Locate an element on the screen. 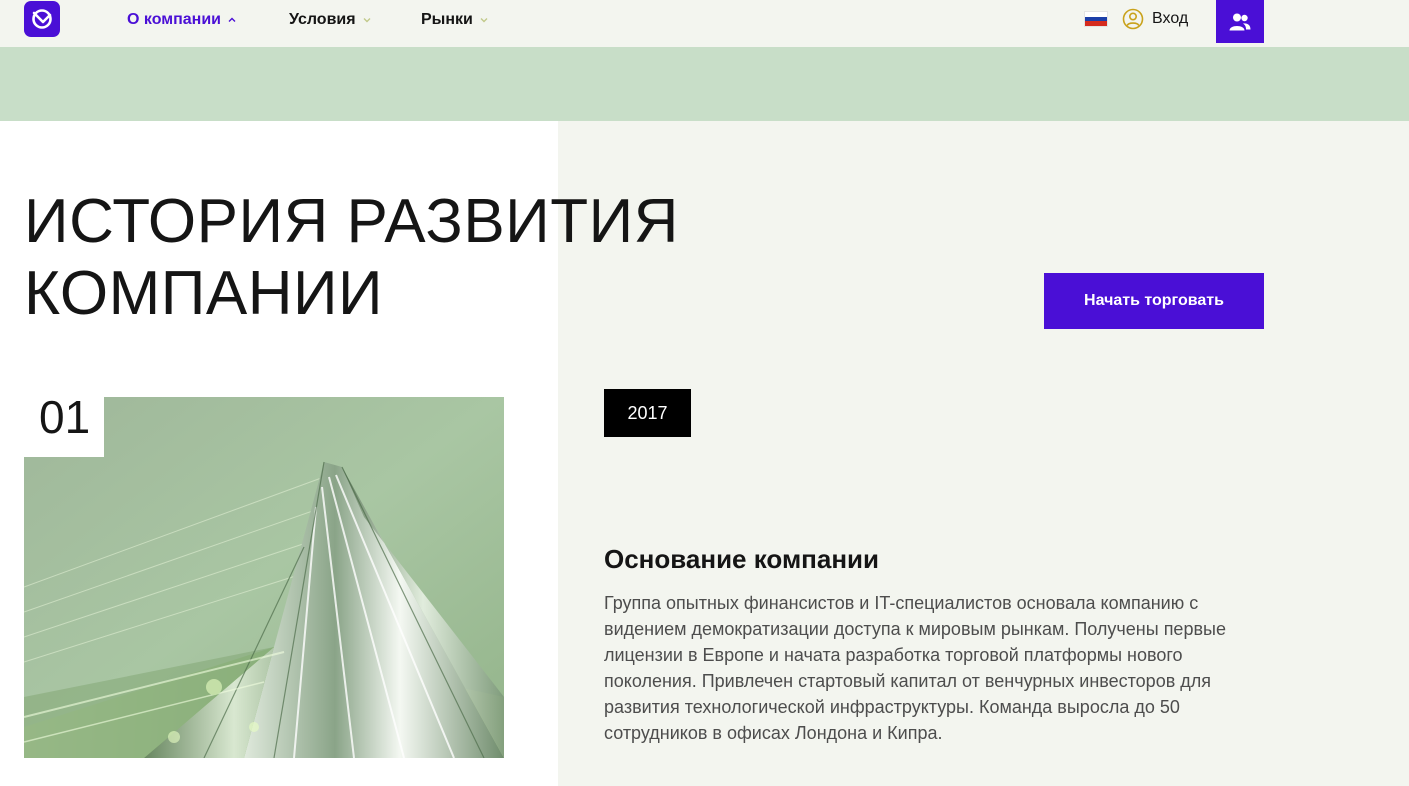 The height and width of the screenshot is (786, 1409). nav-item-conditions: Условия is located at coordinates (330, 20).